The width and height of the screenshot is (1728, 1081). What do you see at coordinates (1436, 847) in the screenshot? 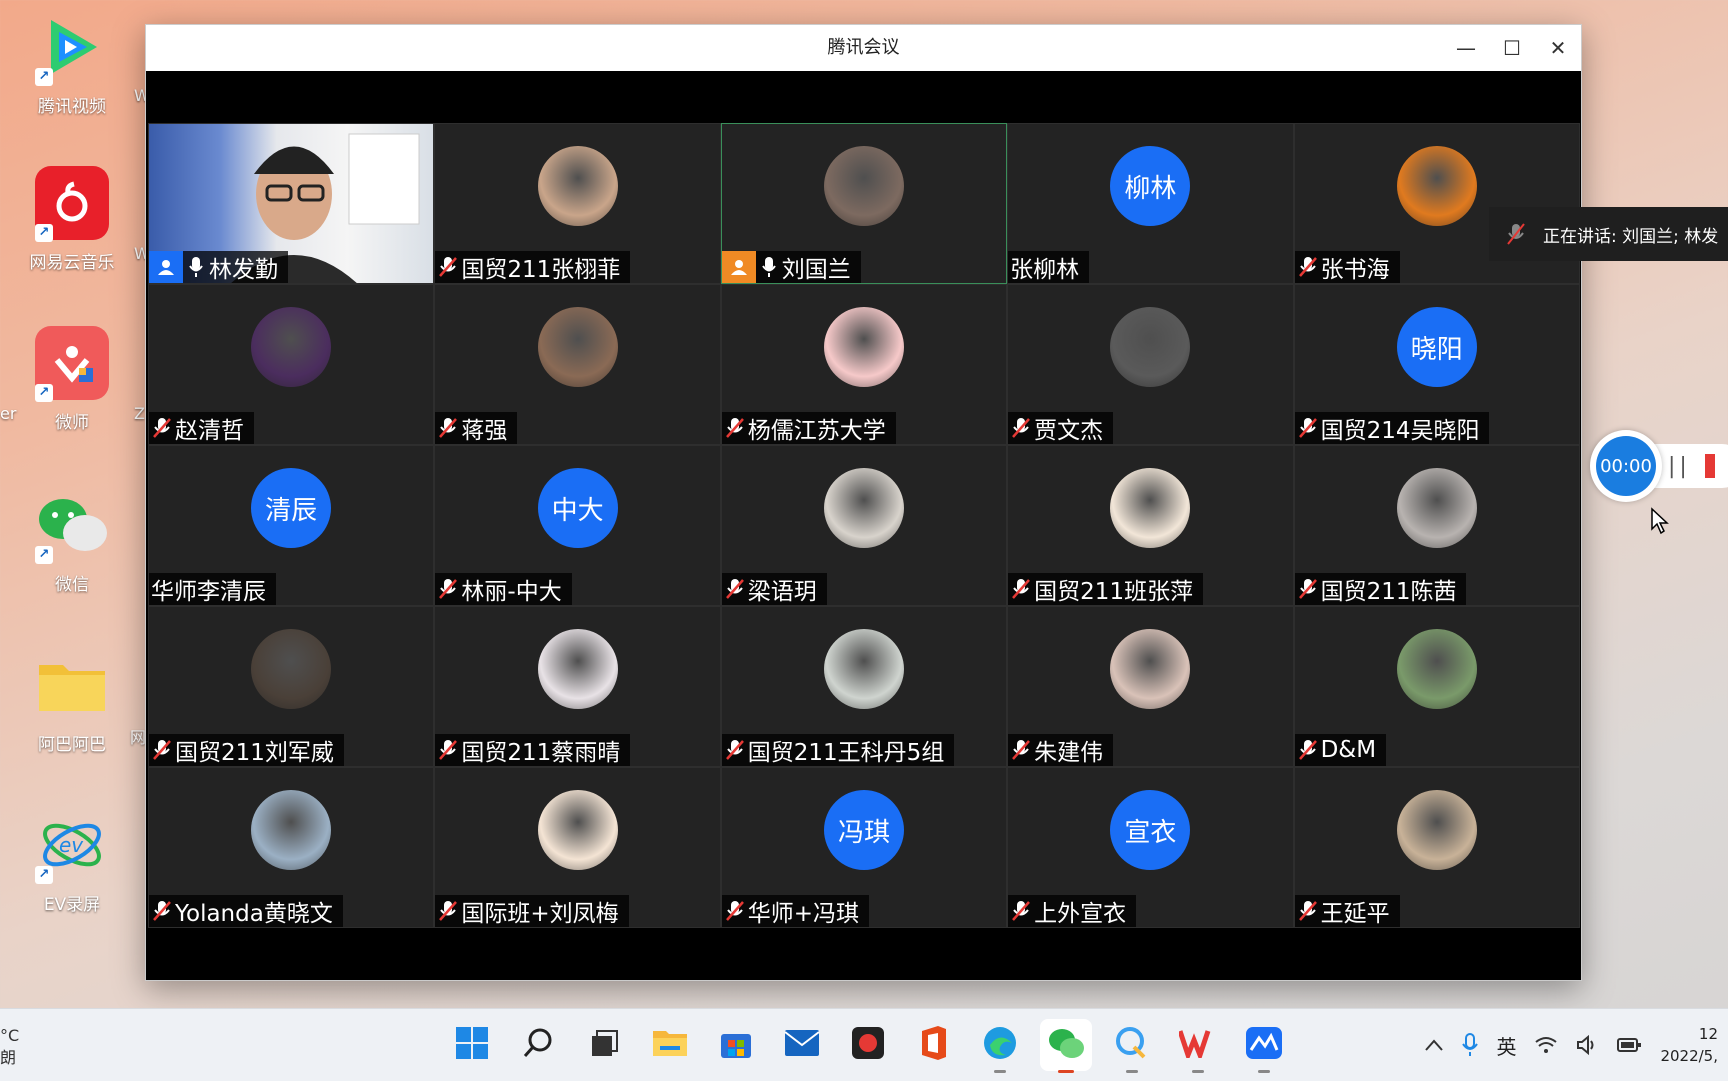
I see `participant-tile: 王延平` at bounding box center [1436, 847].